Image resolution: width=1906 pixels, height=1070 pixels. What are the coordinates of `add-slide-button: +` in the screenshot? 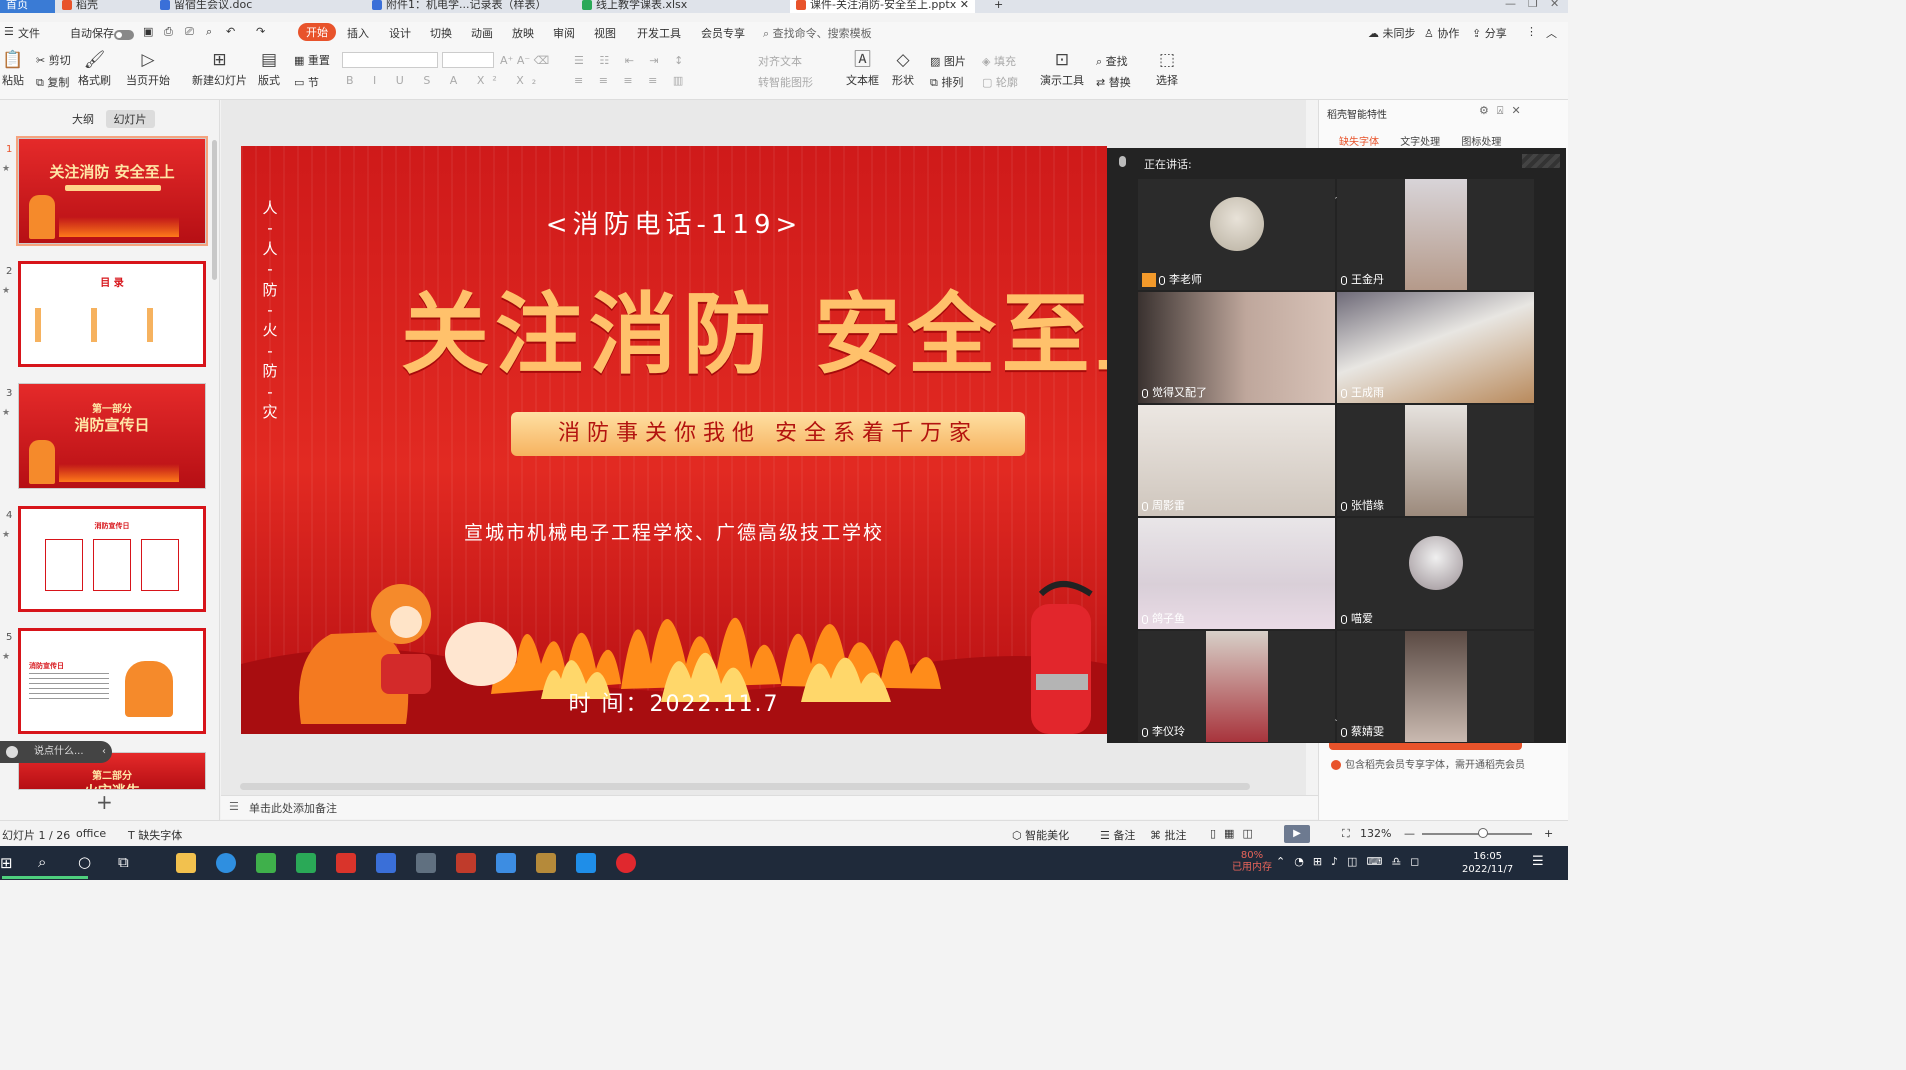 It's located at (104, 802).